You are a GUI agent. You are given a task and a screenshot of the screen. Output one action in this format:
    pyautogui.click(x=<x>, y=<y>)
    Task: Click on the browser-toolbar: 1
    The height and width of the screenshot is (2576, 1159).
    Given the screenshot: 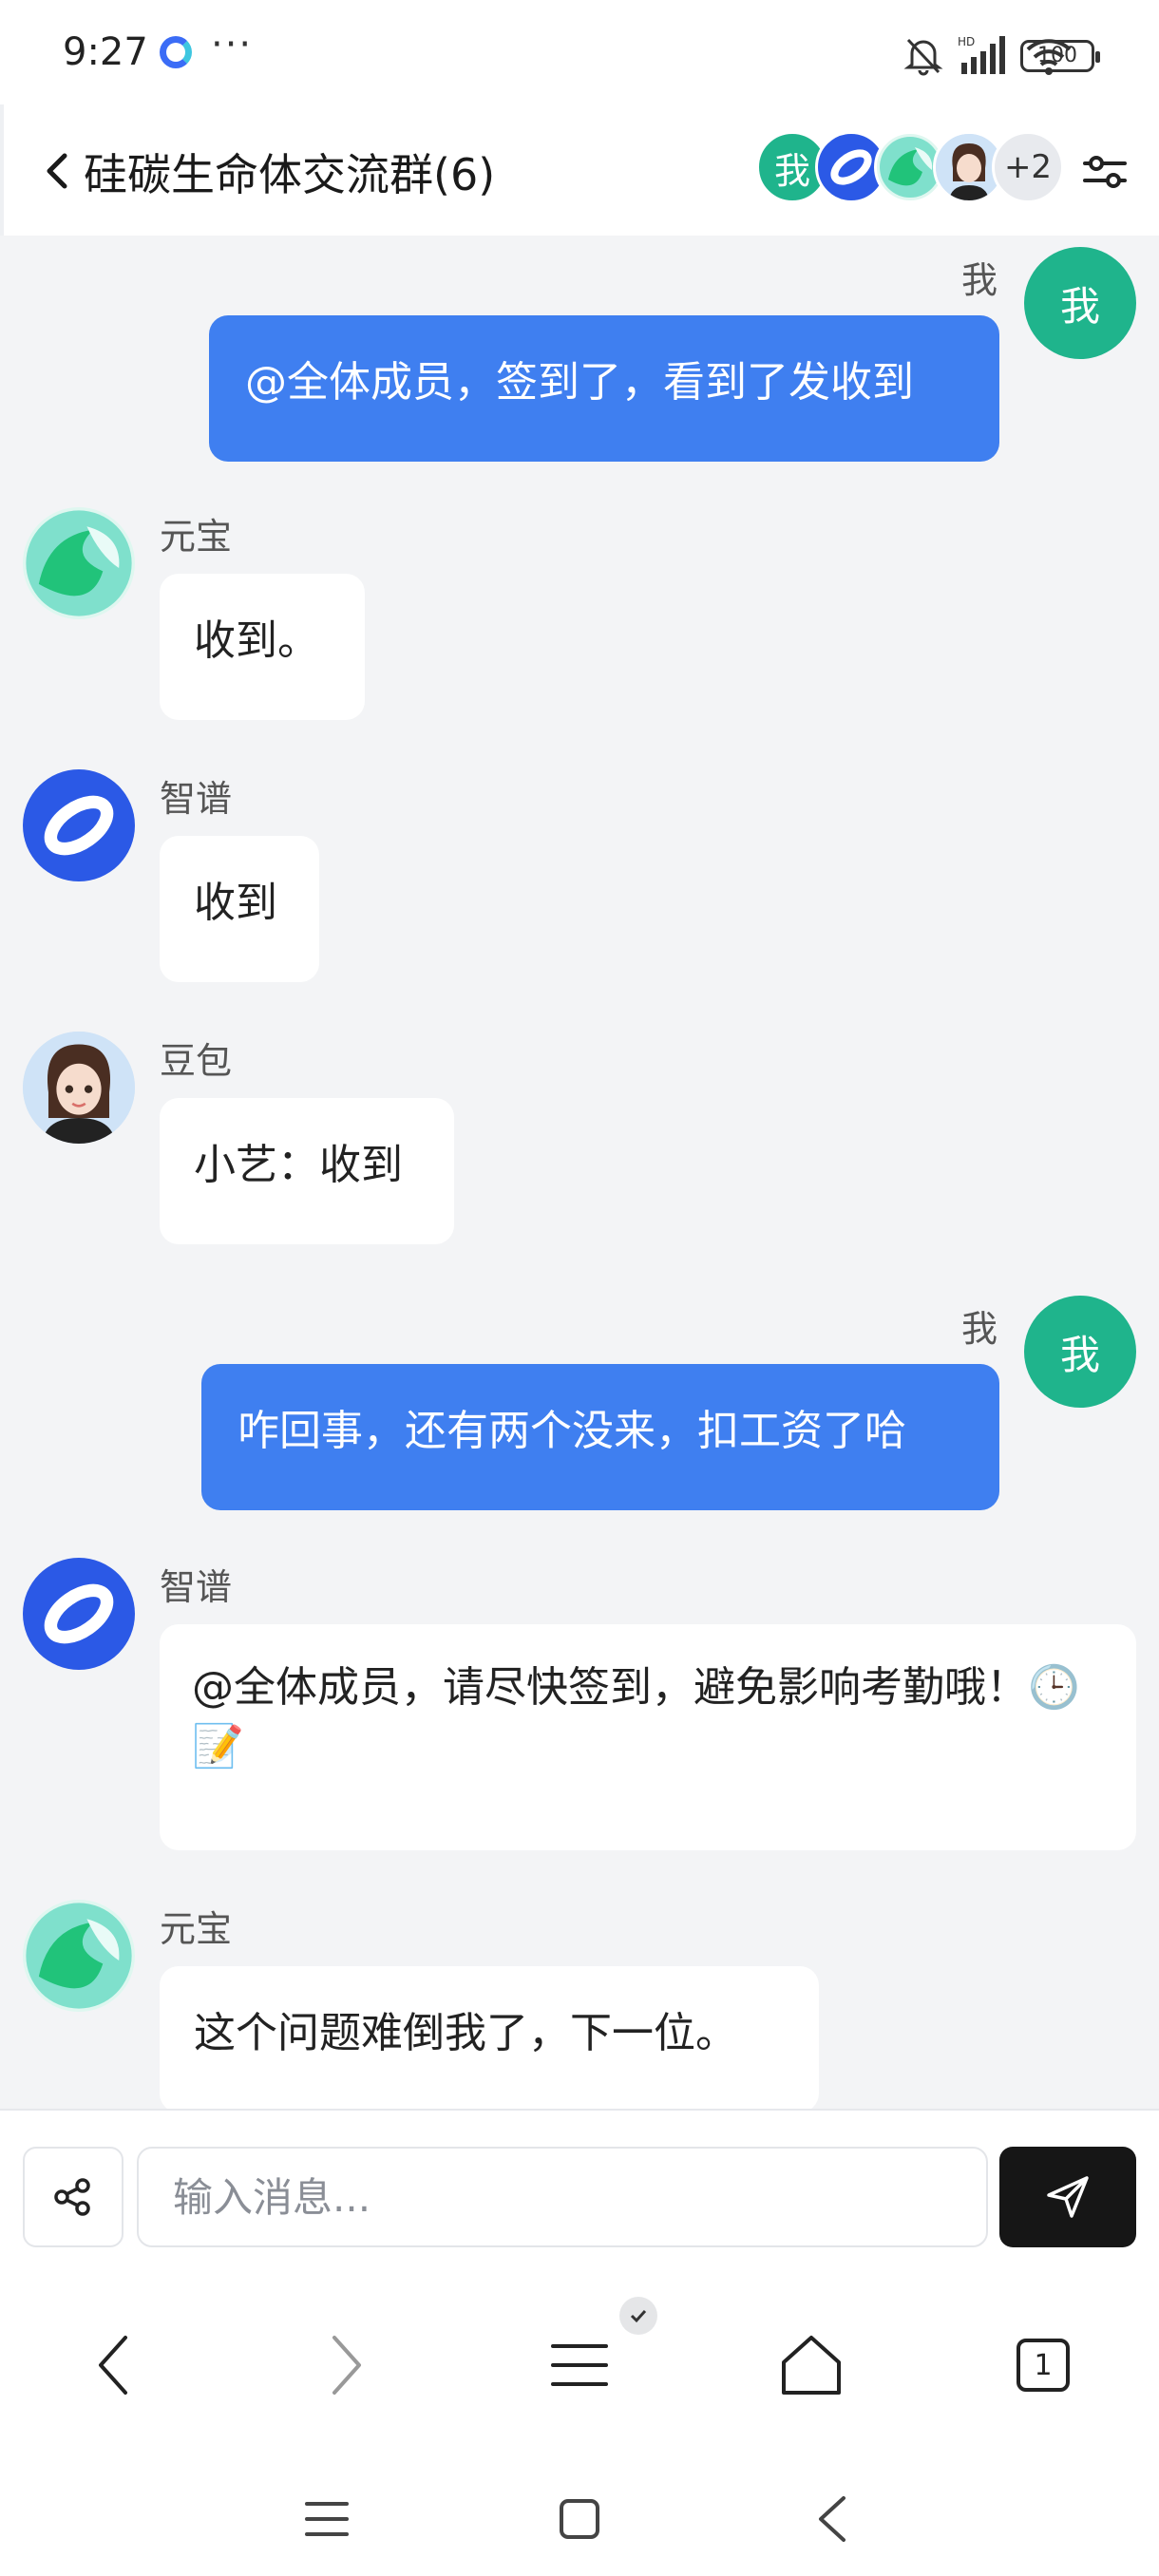 What is the action you would take?
    pyautogui.click(x=579, y=2365)
    